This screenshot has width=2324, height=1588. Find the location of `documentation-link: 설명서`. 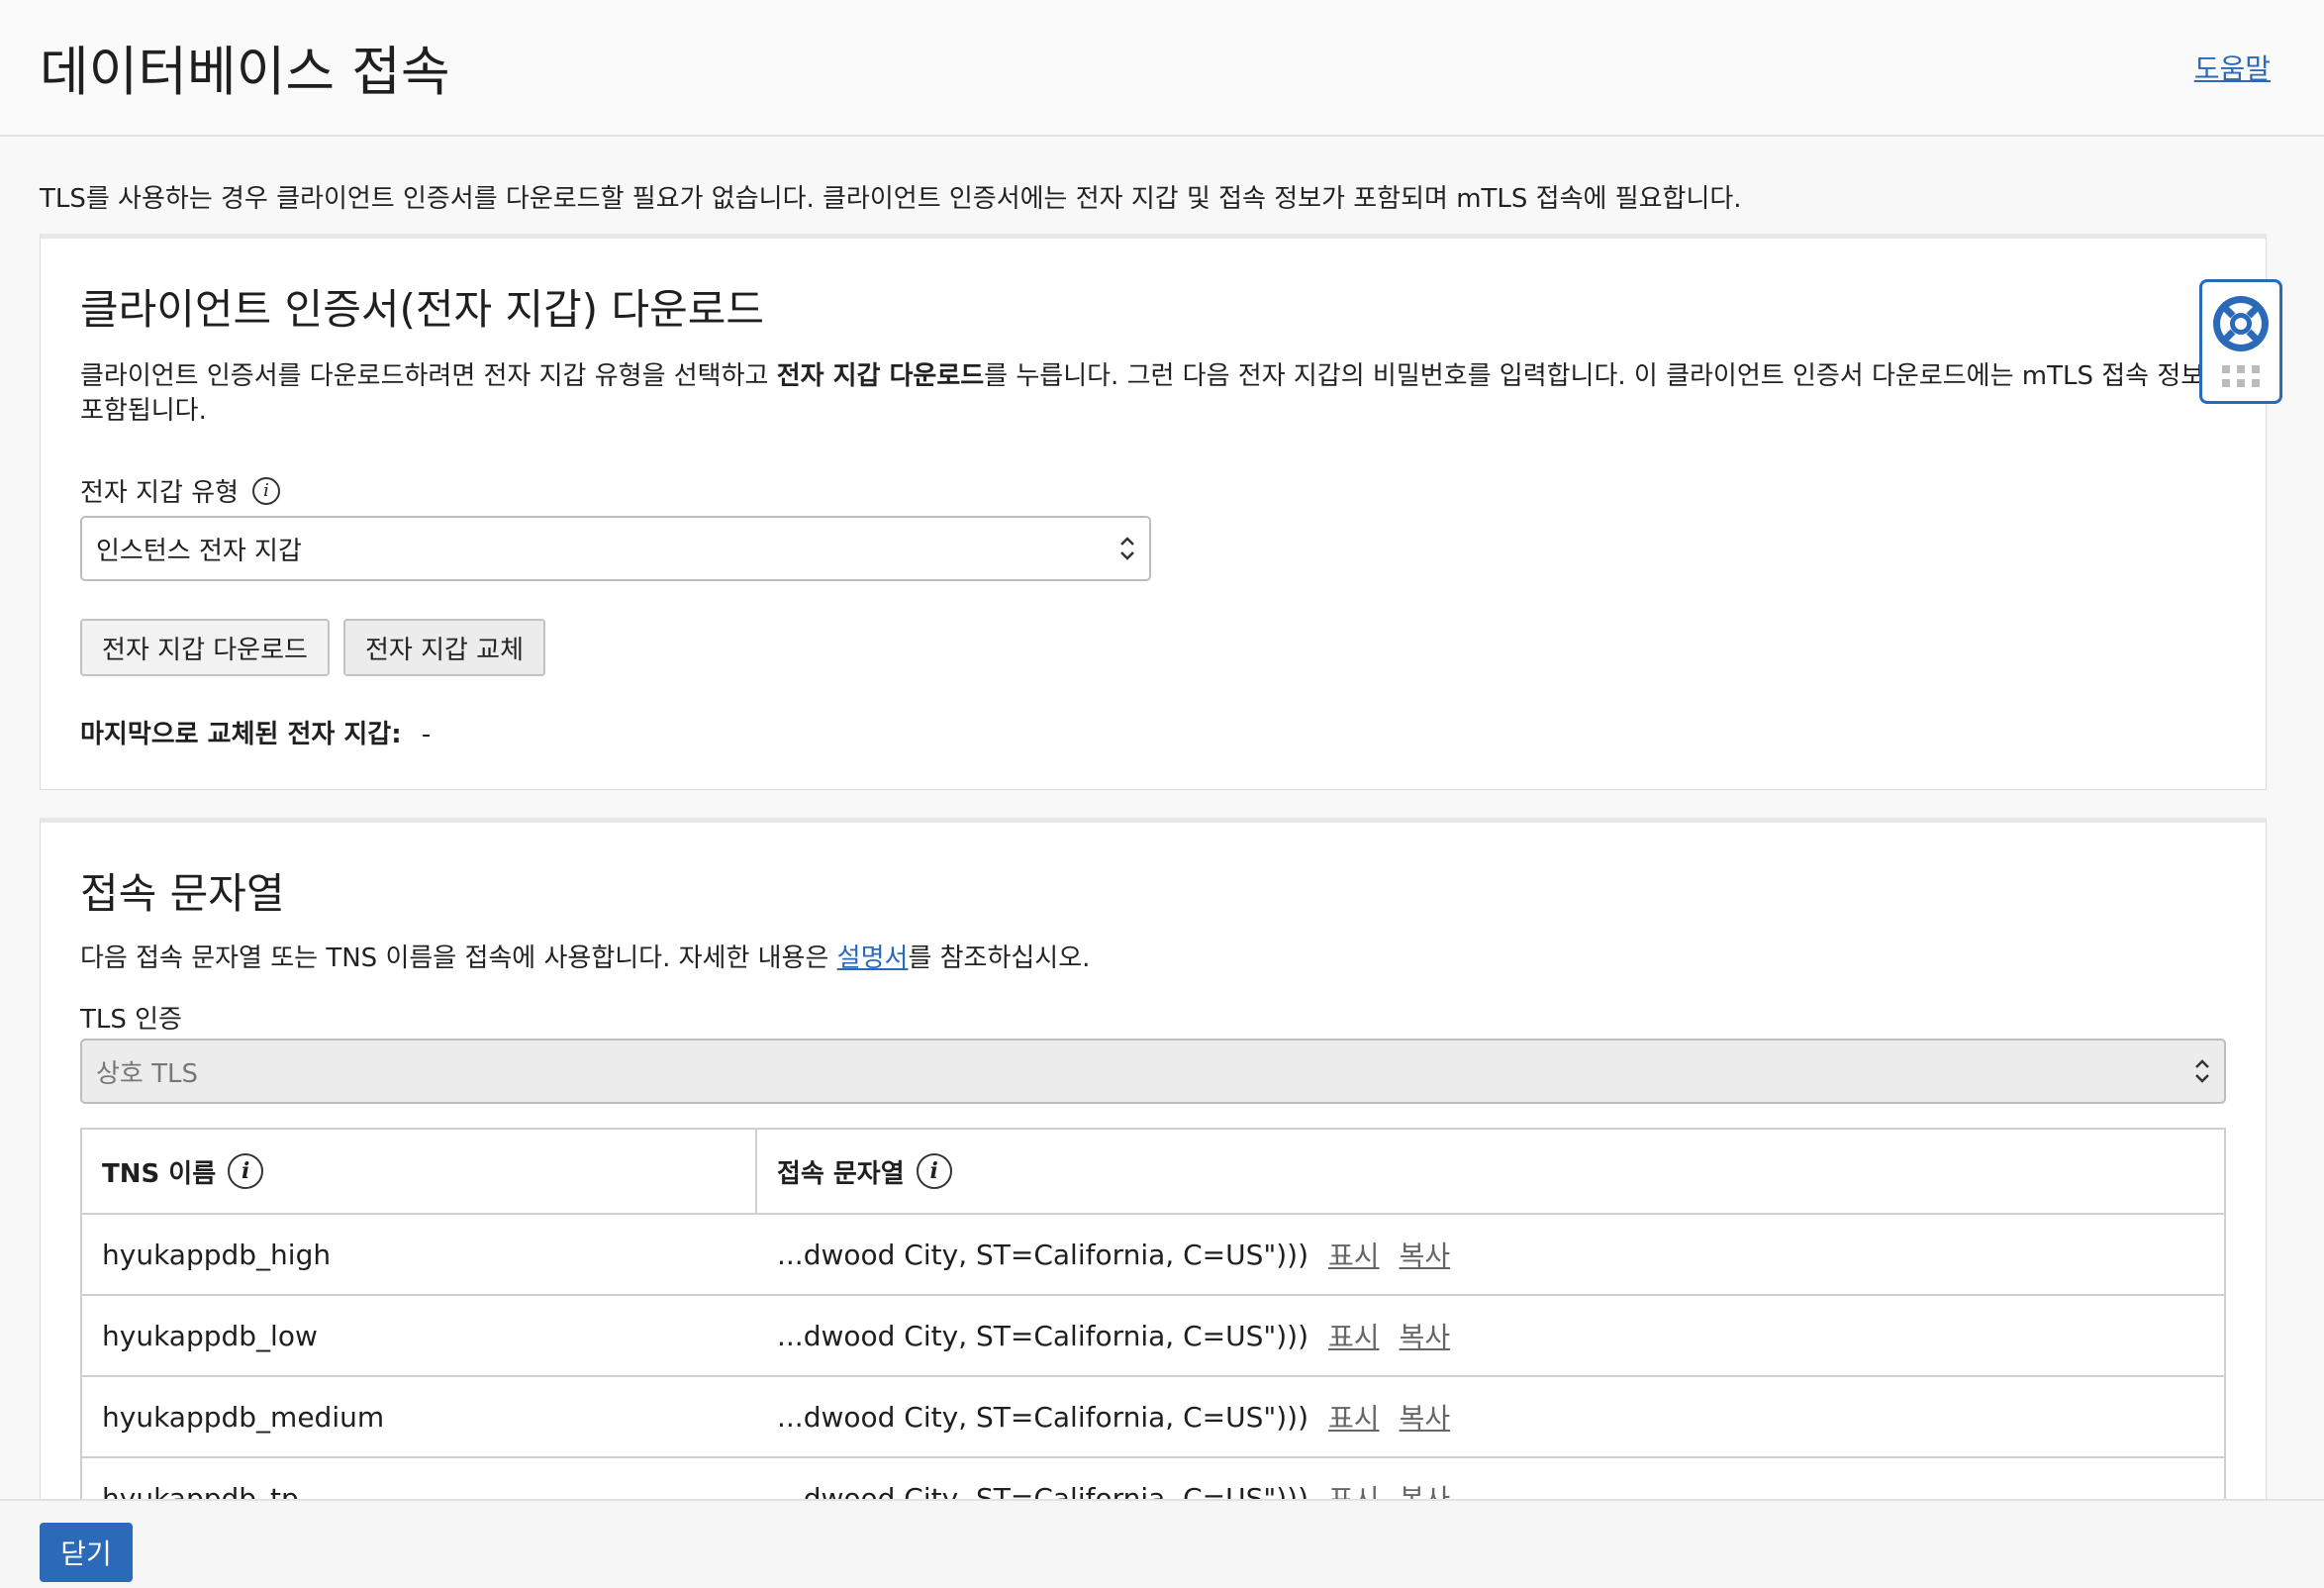

documentation-link: 설명서 is located at coordinates (873, 958).